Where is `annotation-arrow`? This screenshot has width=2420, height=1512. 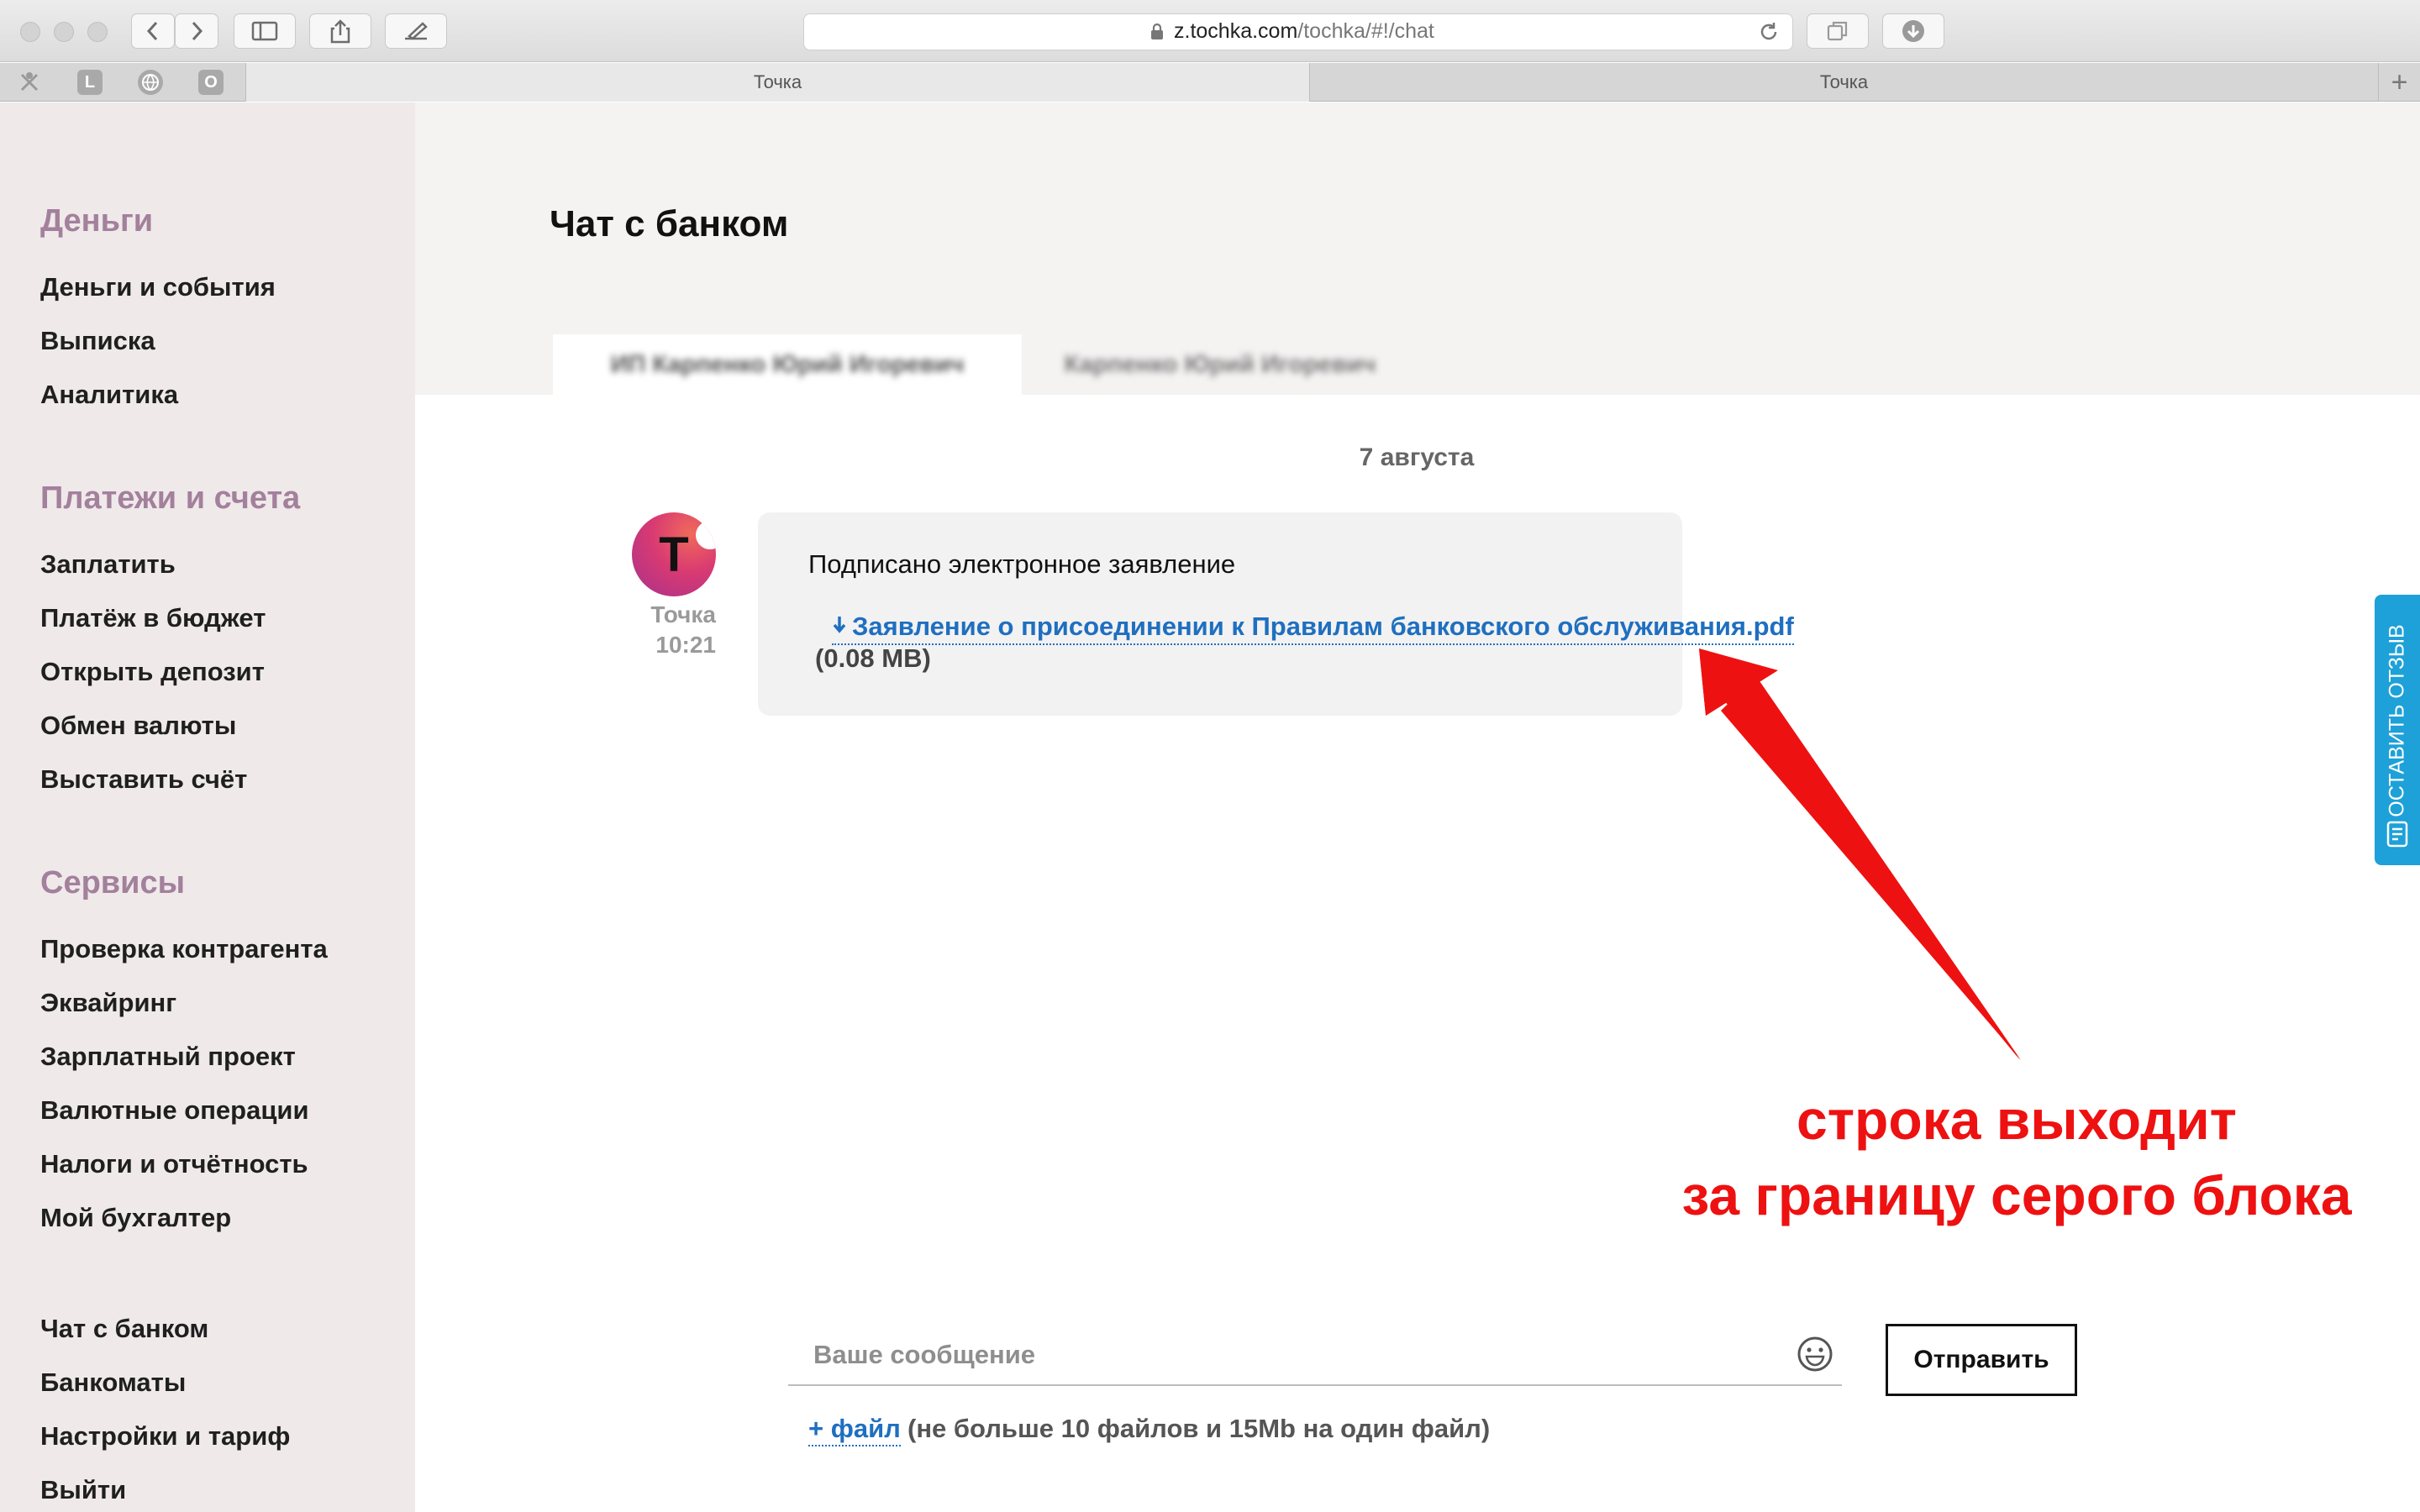
annotation-arrow is located at coordinates (1860, 854).